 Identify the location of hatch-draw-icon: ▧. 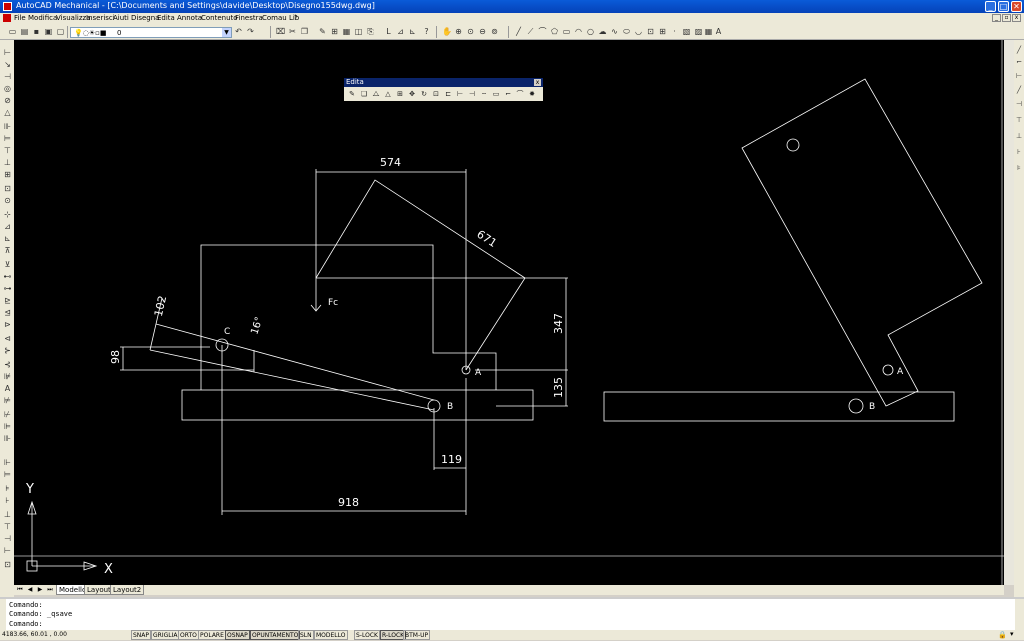
(686, 31).